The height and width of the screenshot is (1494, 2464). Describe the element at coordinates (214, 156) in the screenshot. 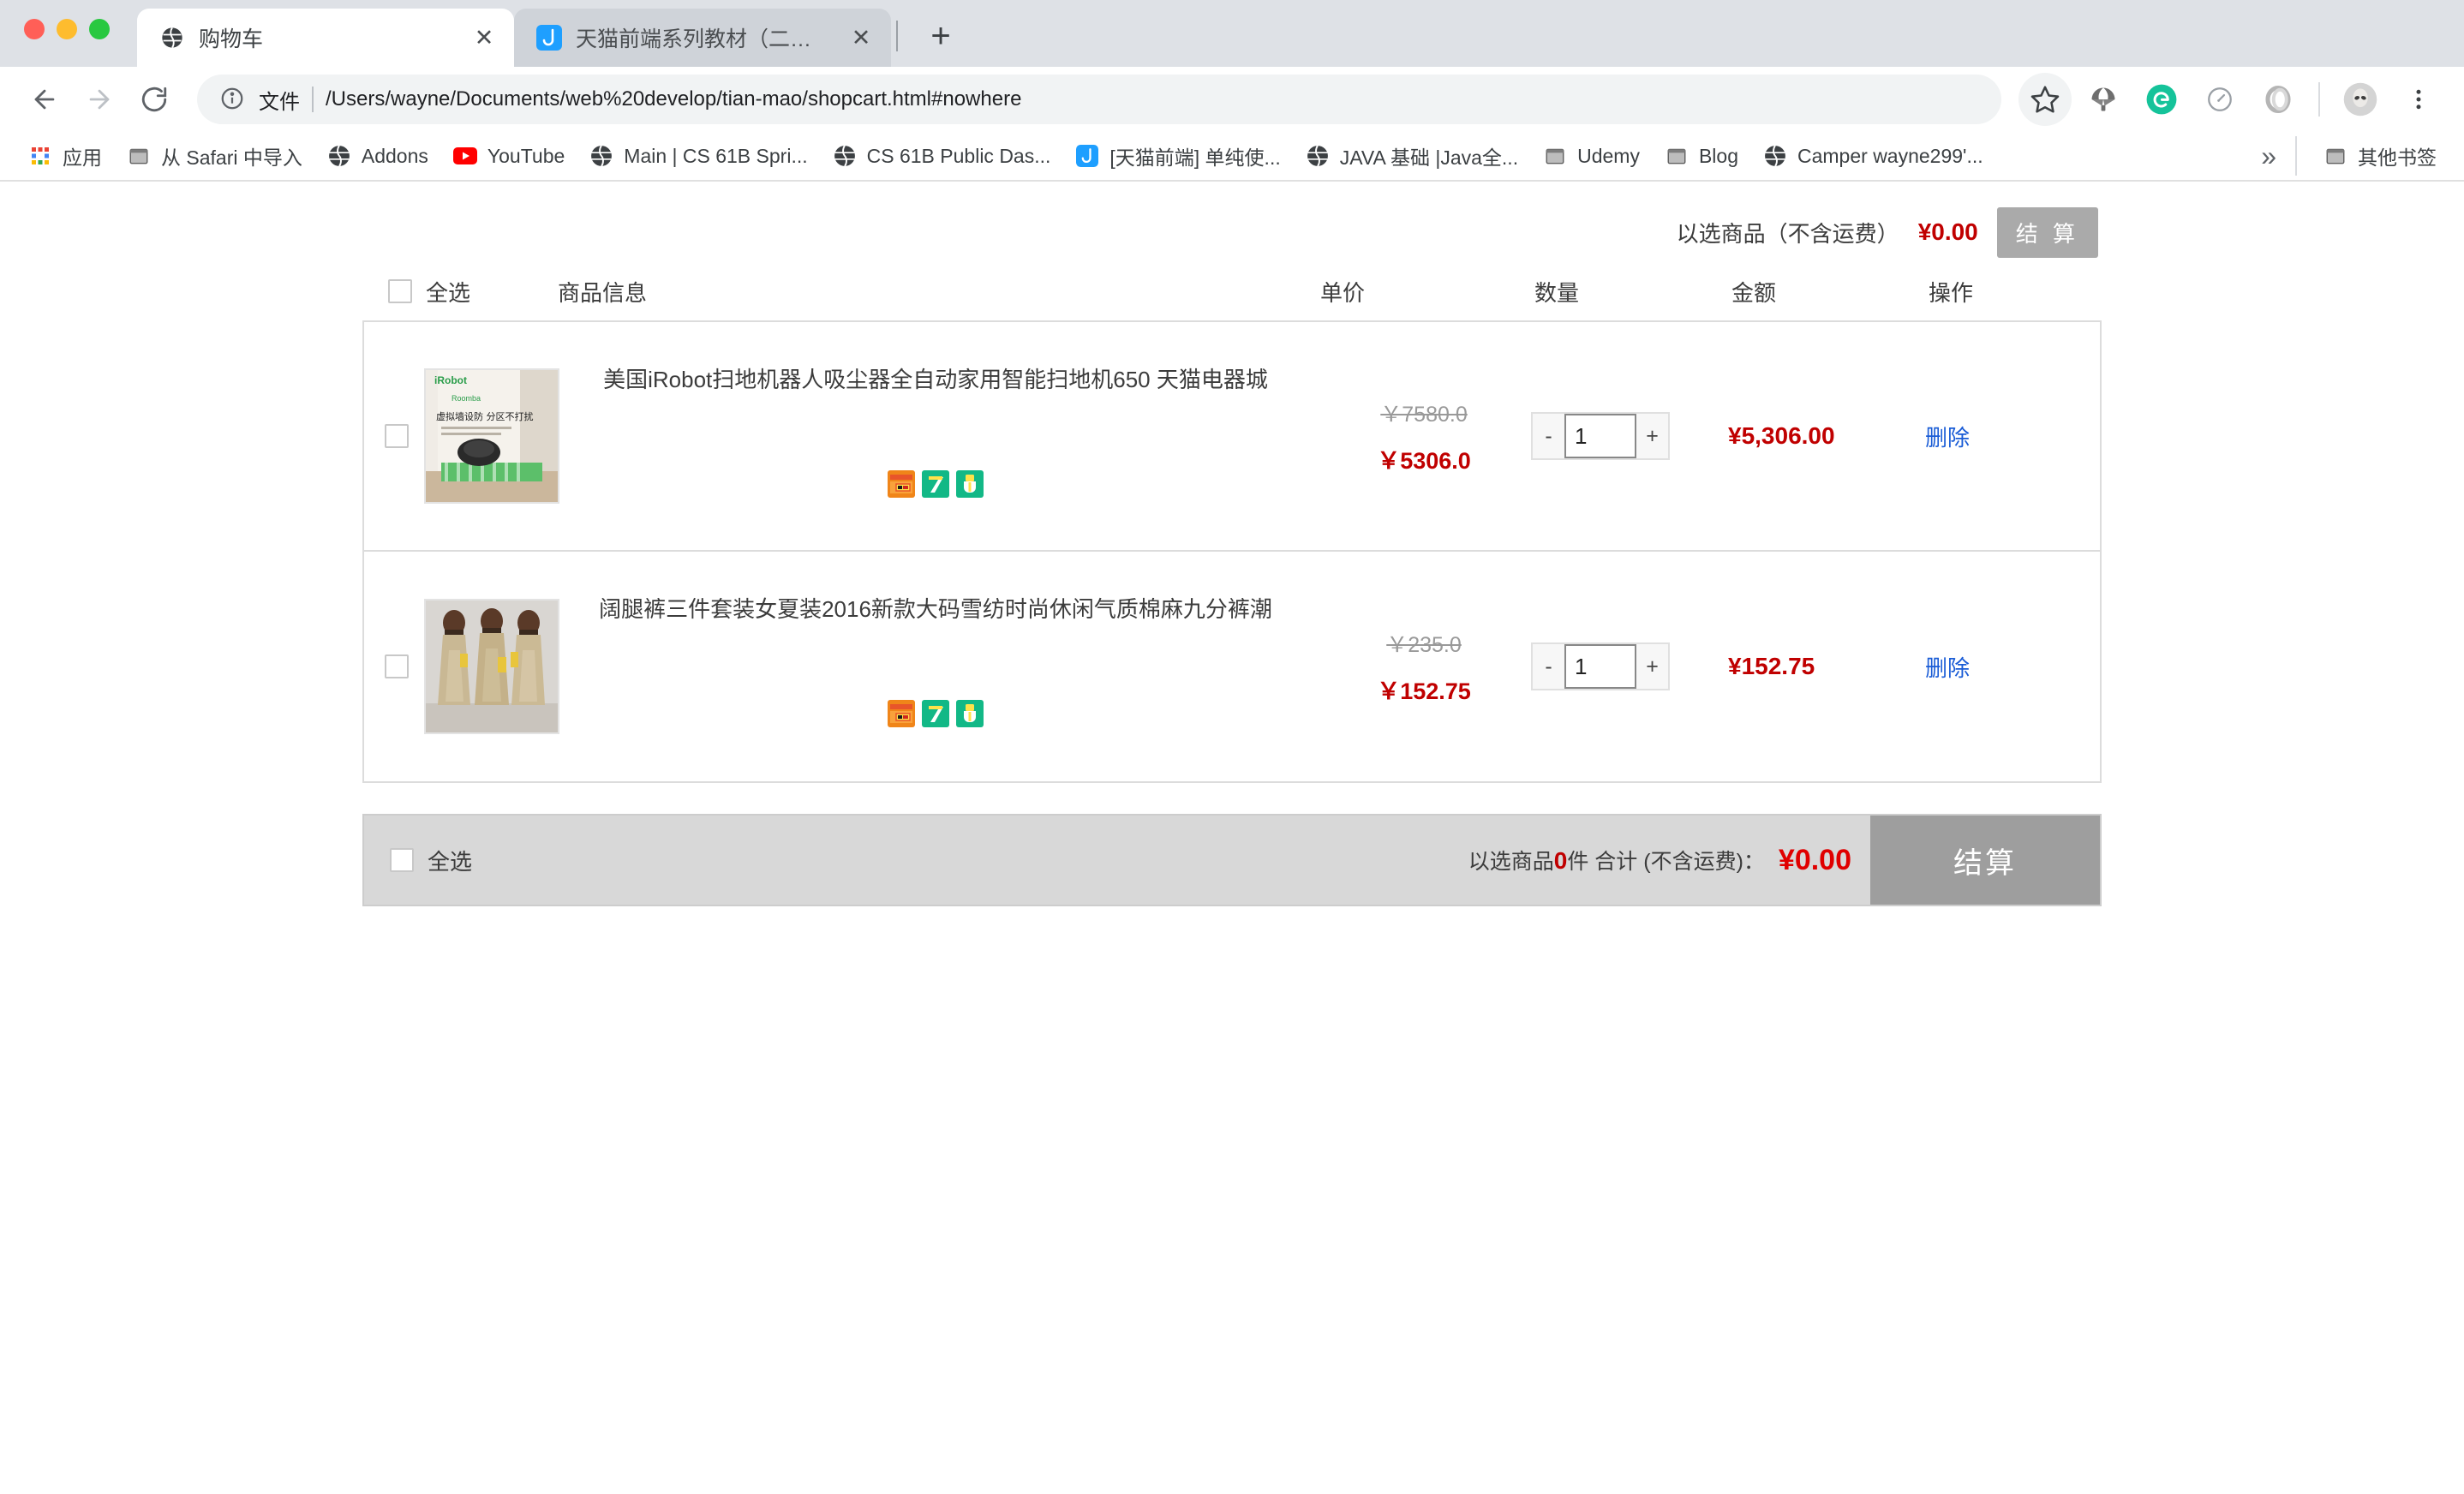

I see `bookmark-safari-import: 从 Safari 中导入` at that location.